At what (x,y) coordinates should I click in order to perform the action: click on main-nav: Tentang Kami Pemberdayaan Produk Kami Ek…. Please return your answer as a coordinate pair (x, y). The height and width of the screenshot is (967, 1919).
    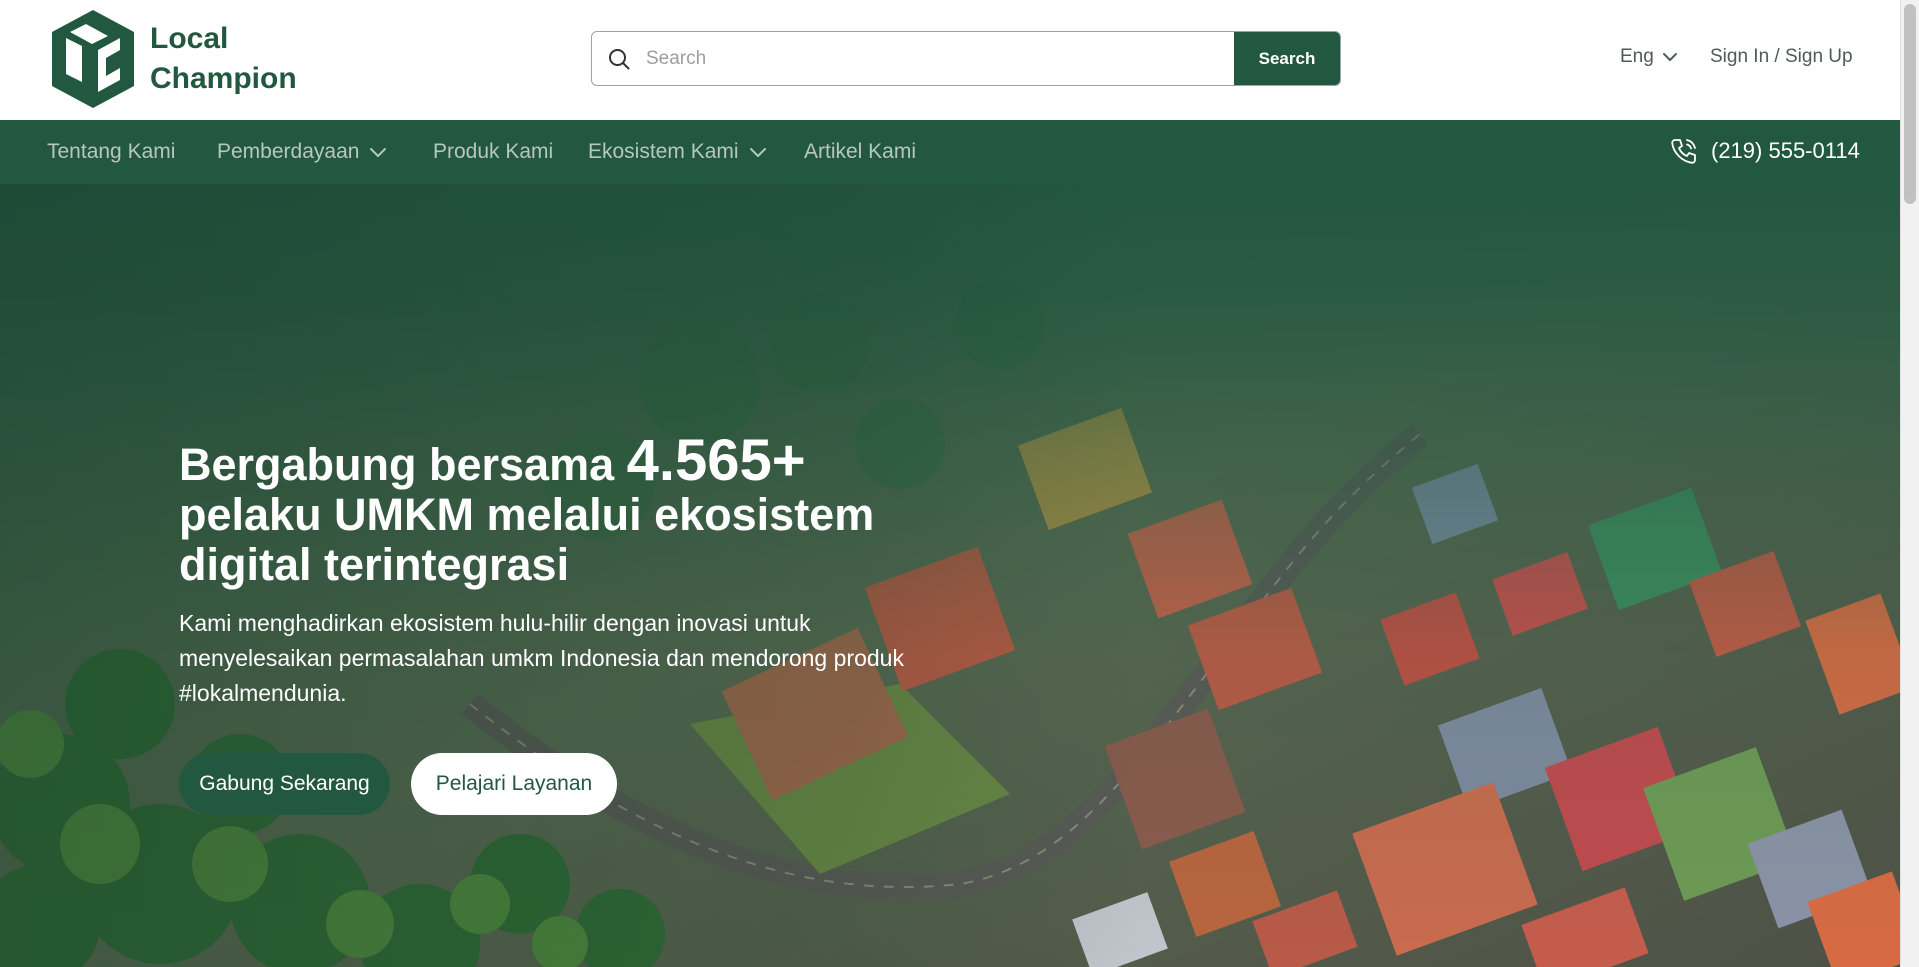
    Looking at the image, I should click on (950, 152).